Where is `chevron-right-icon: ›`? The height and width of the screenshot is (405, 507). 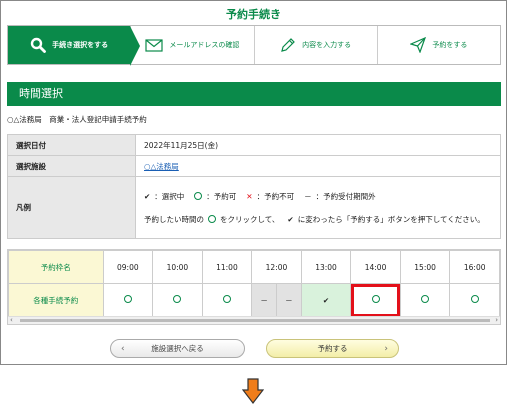 chevron-right-icon: › is located at coordinates (386, 348).